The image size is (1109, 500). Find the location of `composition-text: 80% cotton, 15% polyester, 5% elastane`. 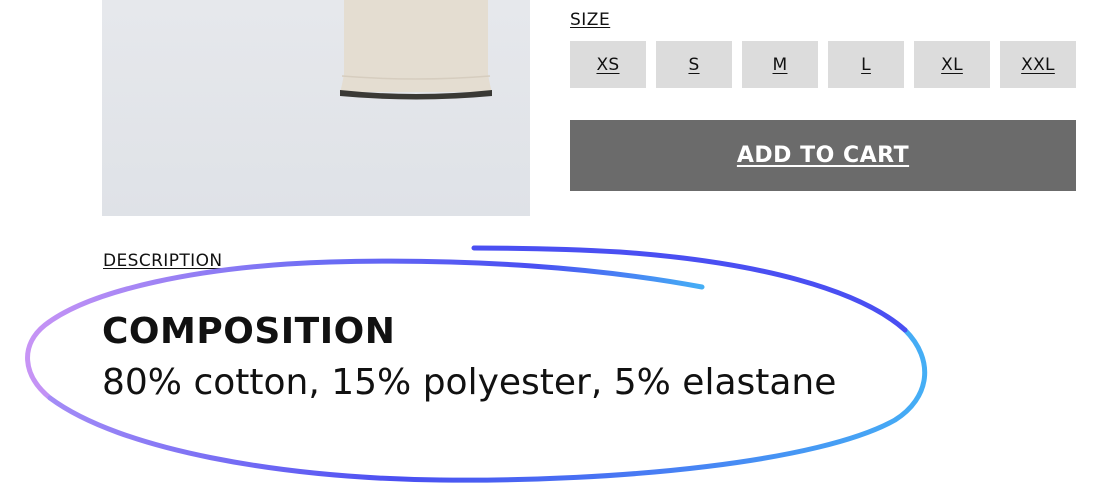

composition-text: 80% cotton, 15% polyester, 5% elastane is located at coordinates (469, 382).